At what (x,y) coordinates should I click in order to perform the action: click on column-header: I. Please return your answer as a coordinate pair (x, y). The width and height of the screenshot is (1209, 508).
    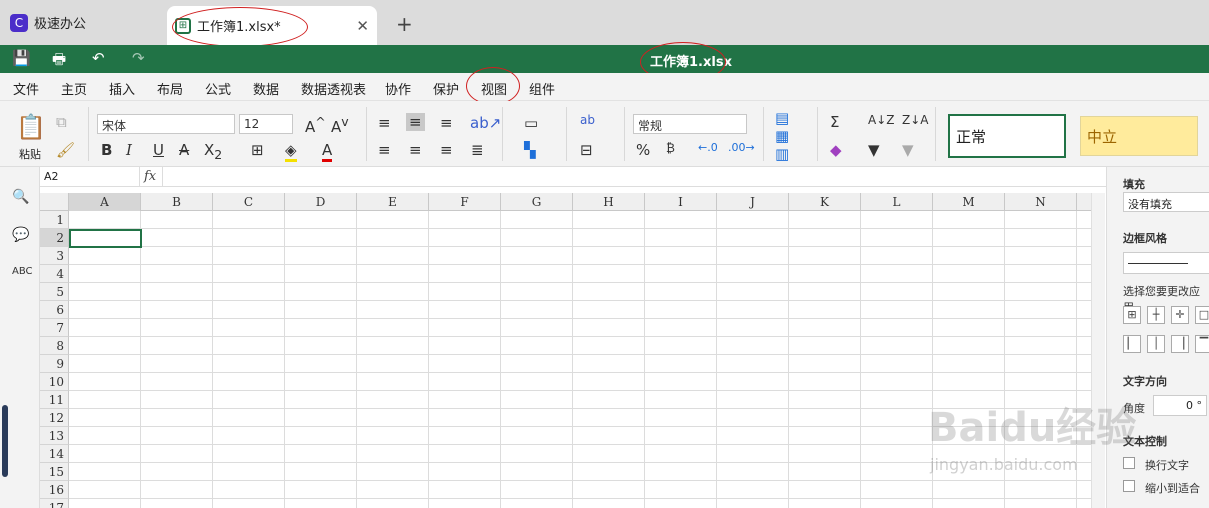
    Looking at the image, I should click on (681, 202).